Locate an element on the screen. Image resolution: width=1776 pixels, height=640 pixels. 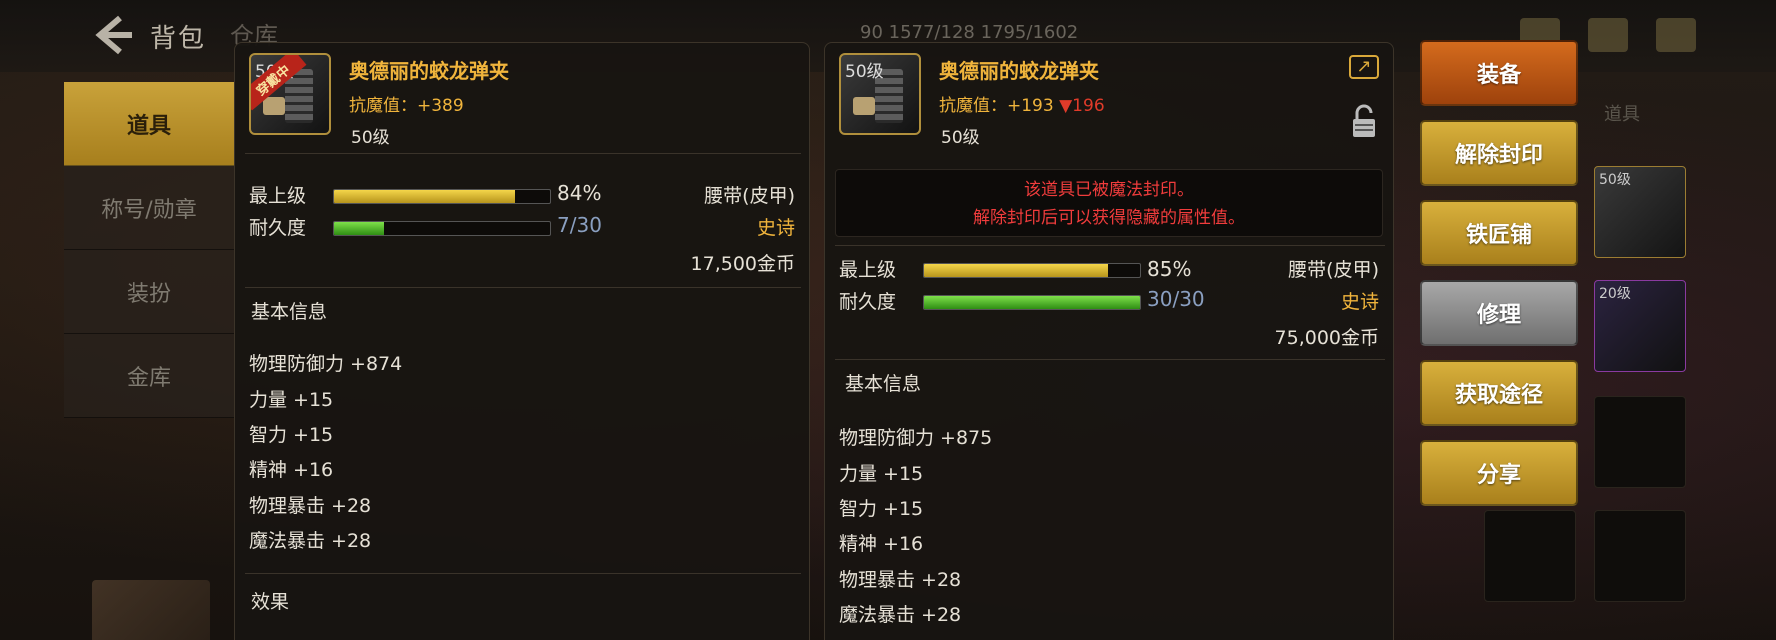
max-level-percent: 85% is located at coordinates (1169, 269).